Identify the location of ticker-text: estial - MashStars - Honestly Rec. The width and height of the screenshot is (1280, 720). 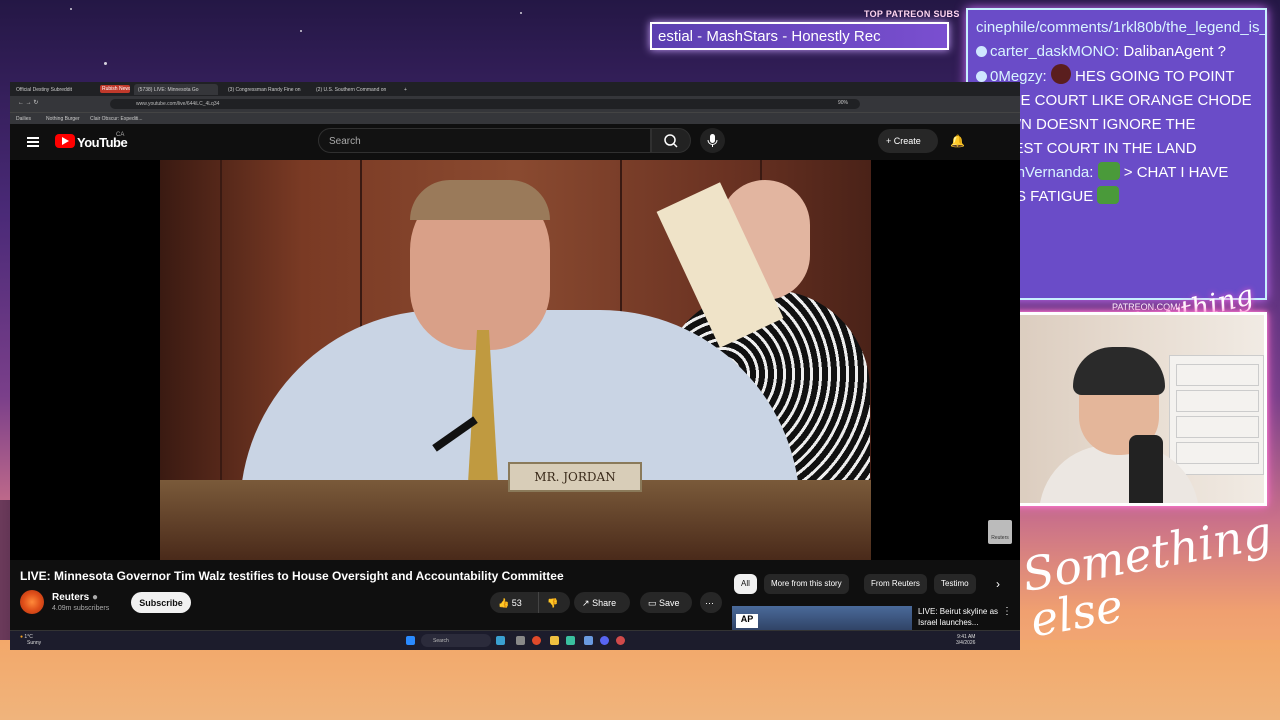
(769, 36).